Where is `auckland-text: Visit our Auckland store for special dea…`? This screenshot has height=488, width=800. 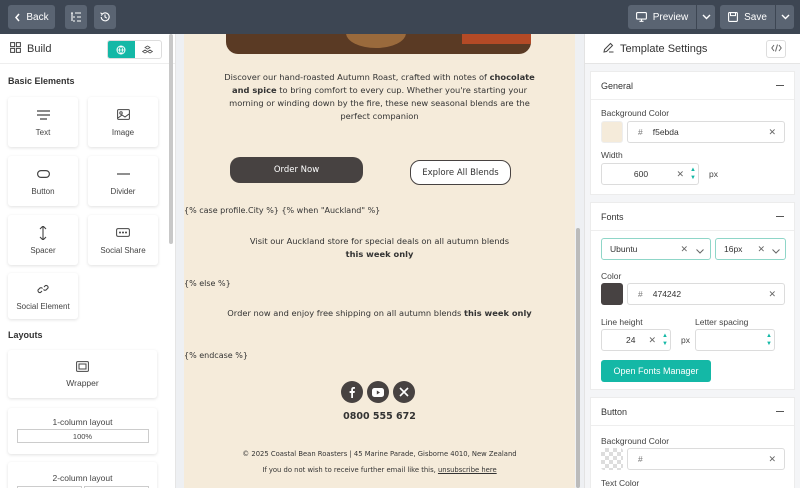
auckland-text: Visit our Auckland store for special dea… is located at coordinates (379, 248).